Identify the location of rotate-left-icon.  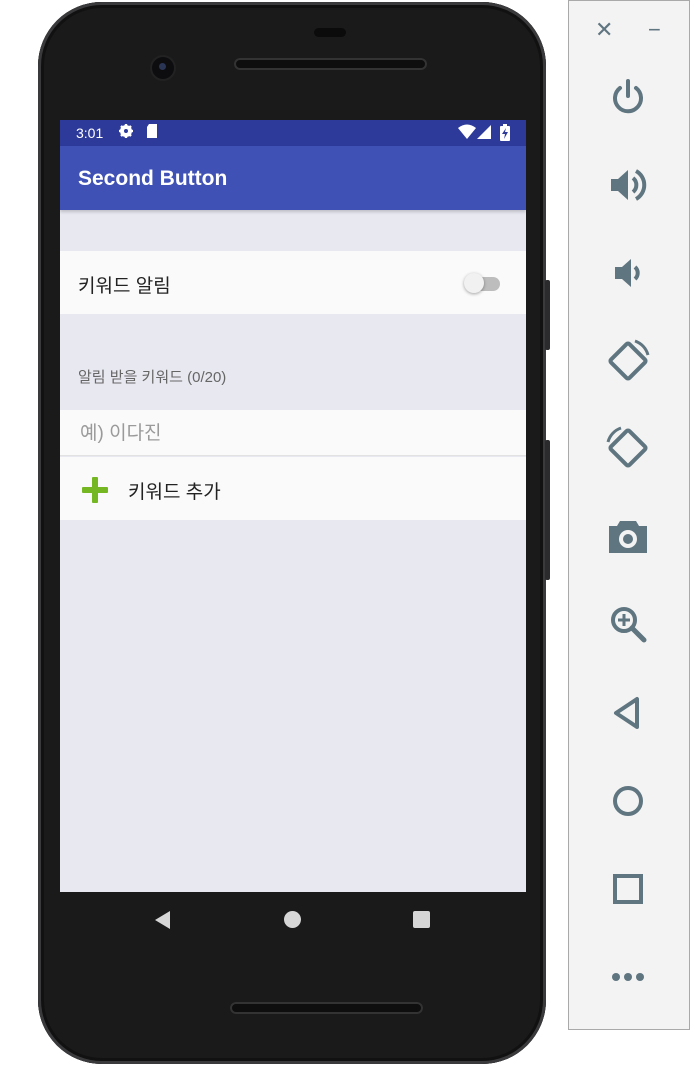
(628, 361).